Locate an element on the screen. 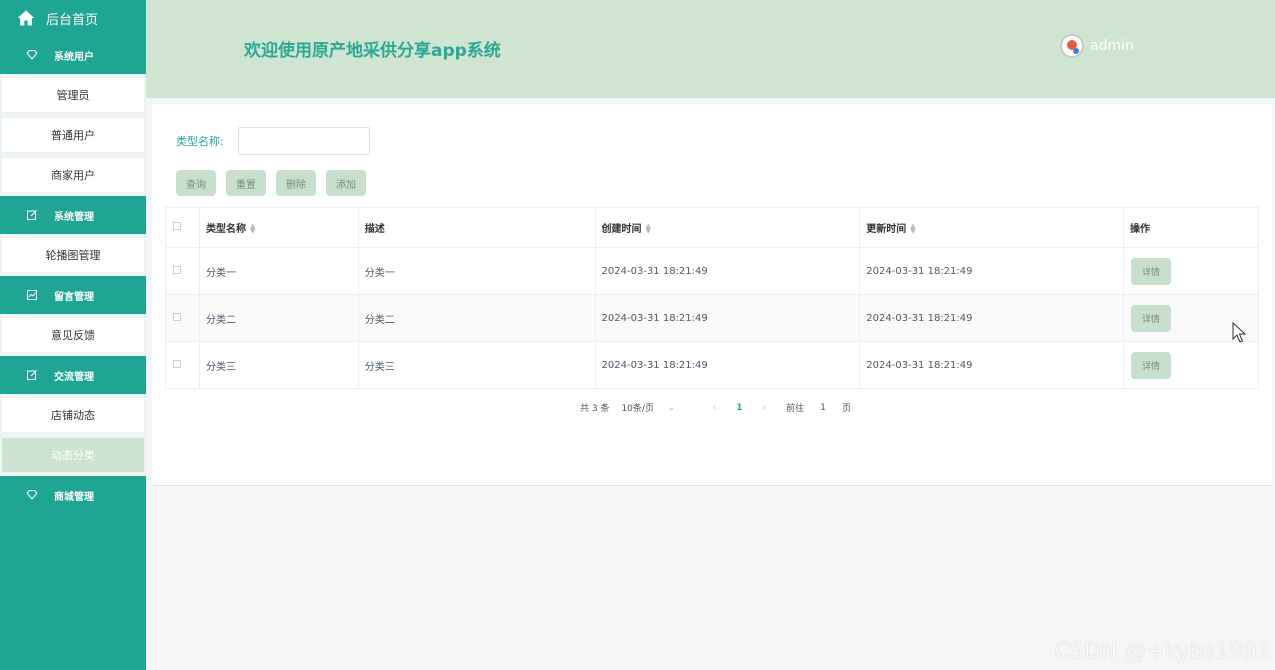  column-label: 创建时间 is located at coordinates (621, 229).